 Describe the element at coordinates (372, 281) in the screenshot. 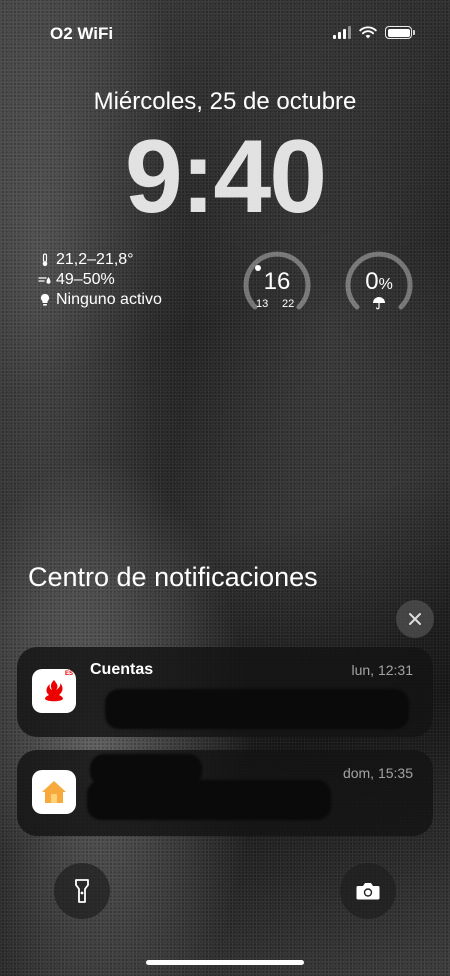

I see `rain-probability-value: 0` at that location.